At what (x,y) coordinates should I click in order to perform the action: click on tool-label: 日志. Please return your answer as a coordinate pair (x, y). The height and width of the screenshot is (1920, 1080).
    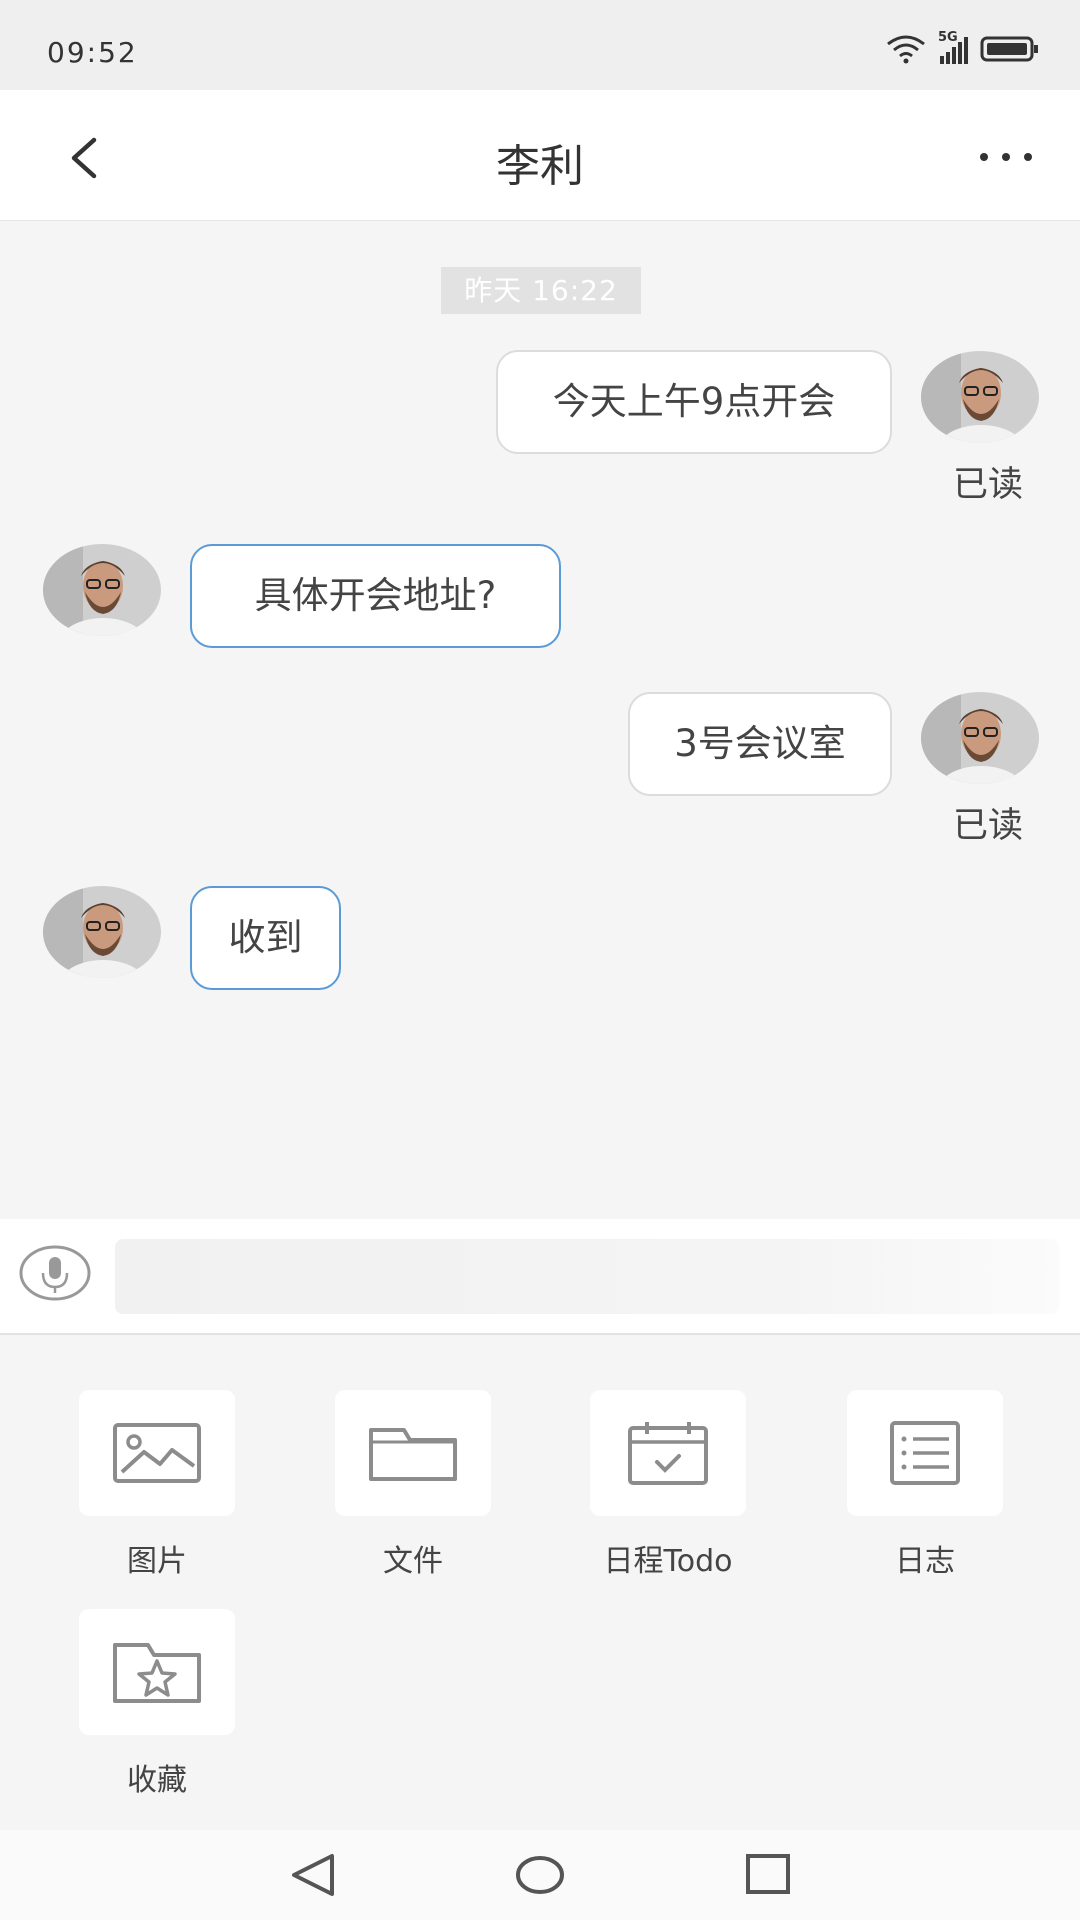
    Looking at the image, I should click on (925, 1561).